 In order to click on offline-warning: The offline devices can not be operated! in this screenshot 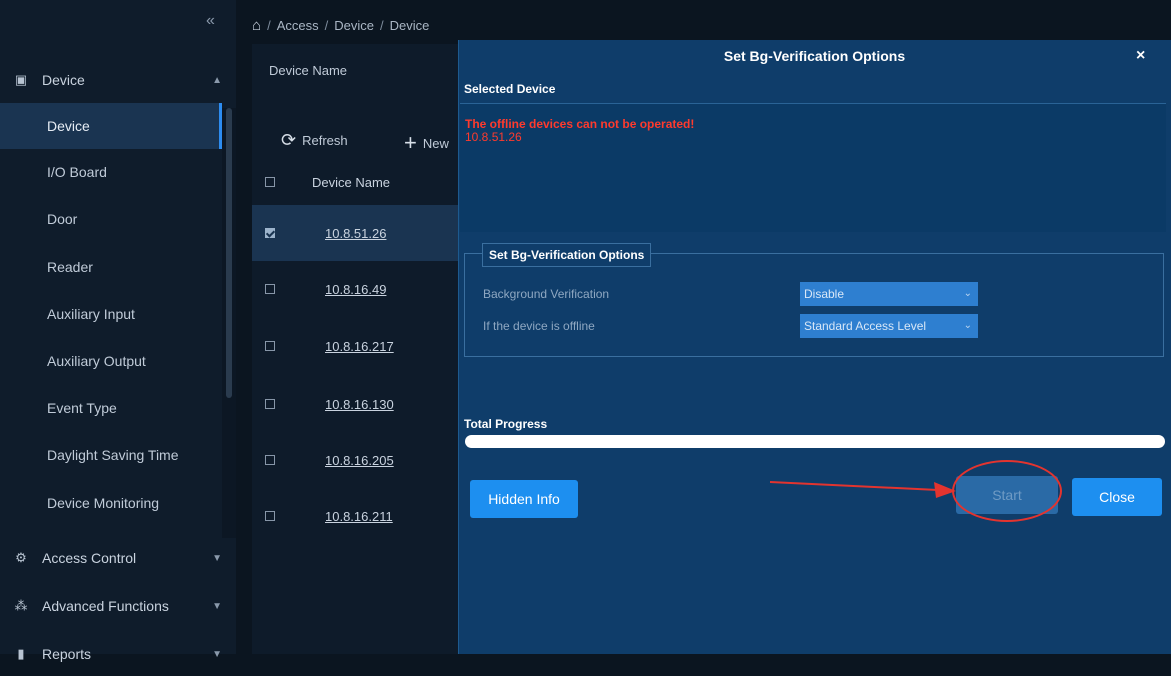, I will do `click(580, 124)`.